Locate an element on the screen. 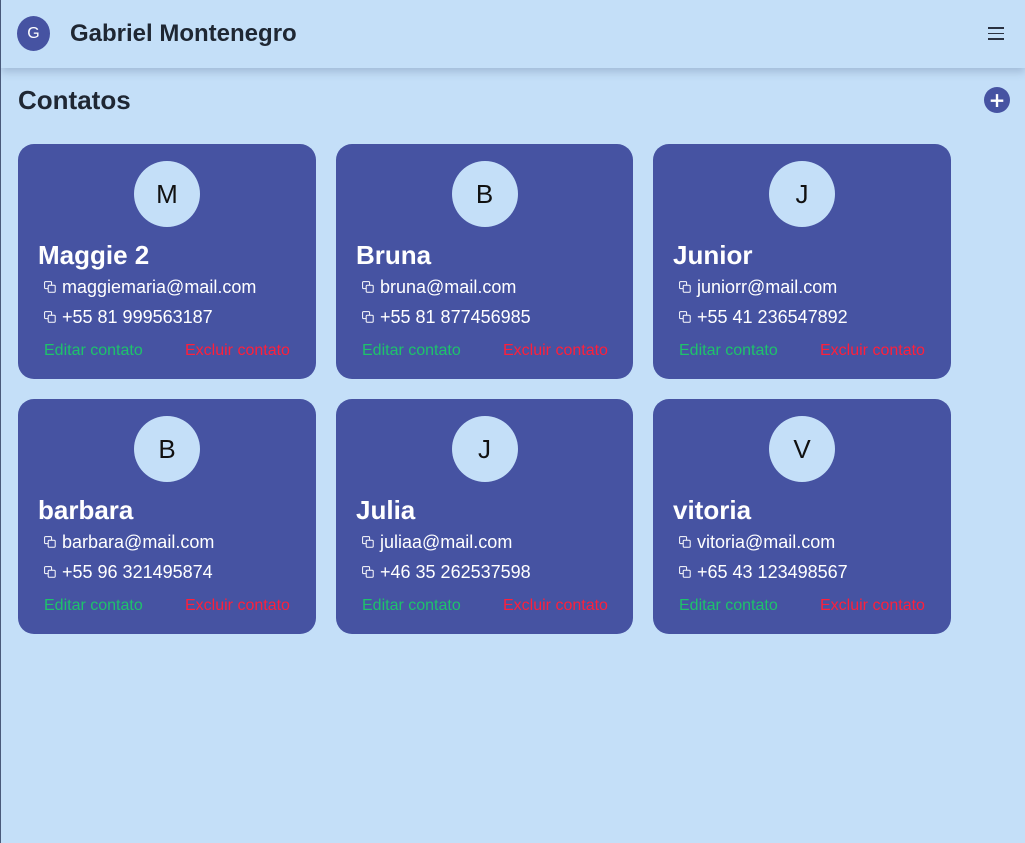 The height and width of the screenshot is (843, 1025). hamburger-menu-icon is located at coordinates (996, 33).